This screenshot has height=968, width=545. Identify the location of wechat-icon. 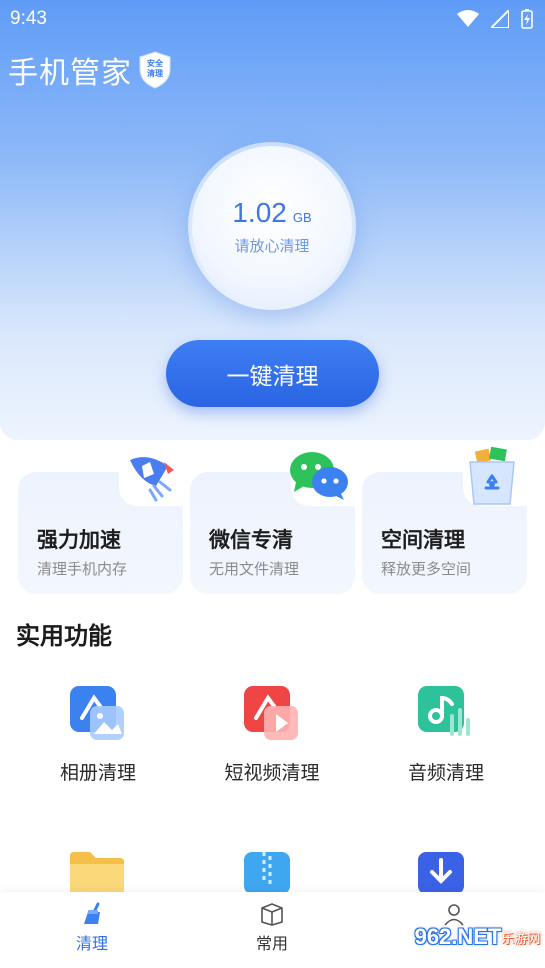
(319, 476).